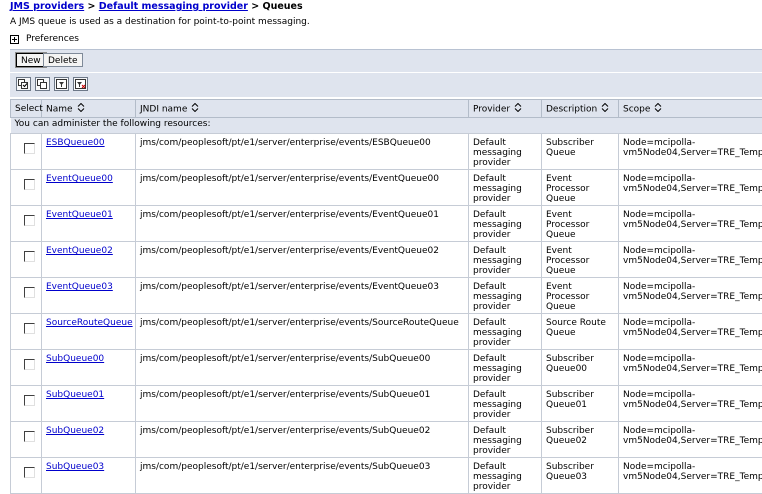 Image resolution: width=762 pixels, height=494 pixels. I want to click on icon-toolbar, so click(386, 85).